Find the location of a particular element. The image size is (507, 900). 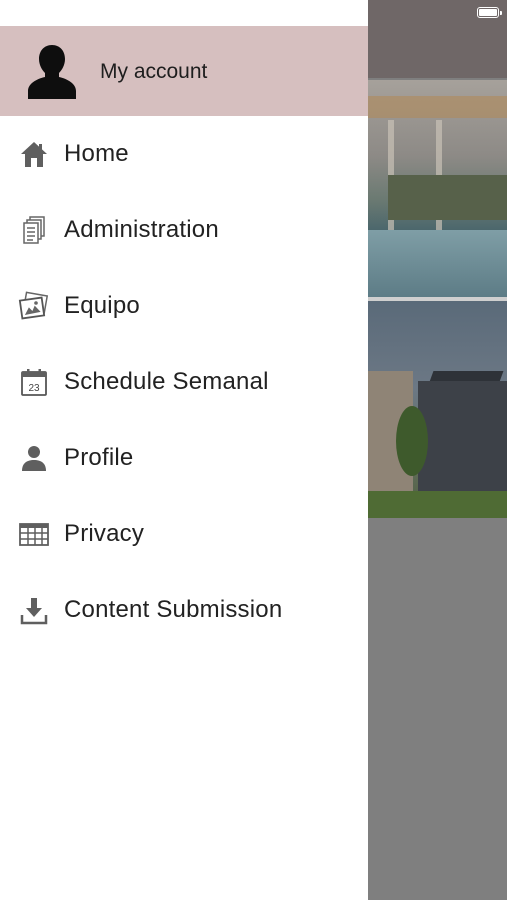

menu-item-label: Privacy is located at coordinates (104, 533).